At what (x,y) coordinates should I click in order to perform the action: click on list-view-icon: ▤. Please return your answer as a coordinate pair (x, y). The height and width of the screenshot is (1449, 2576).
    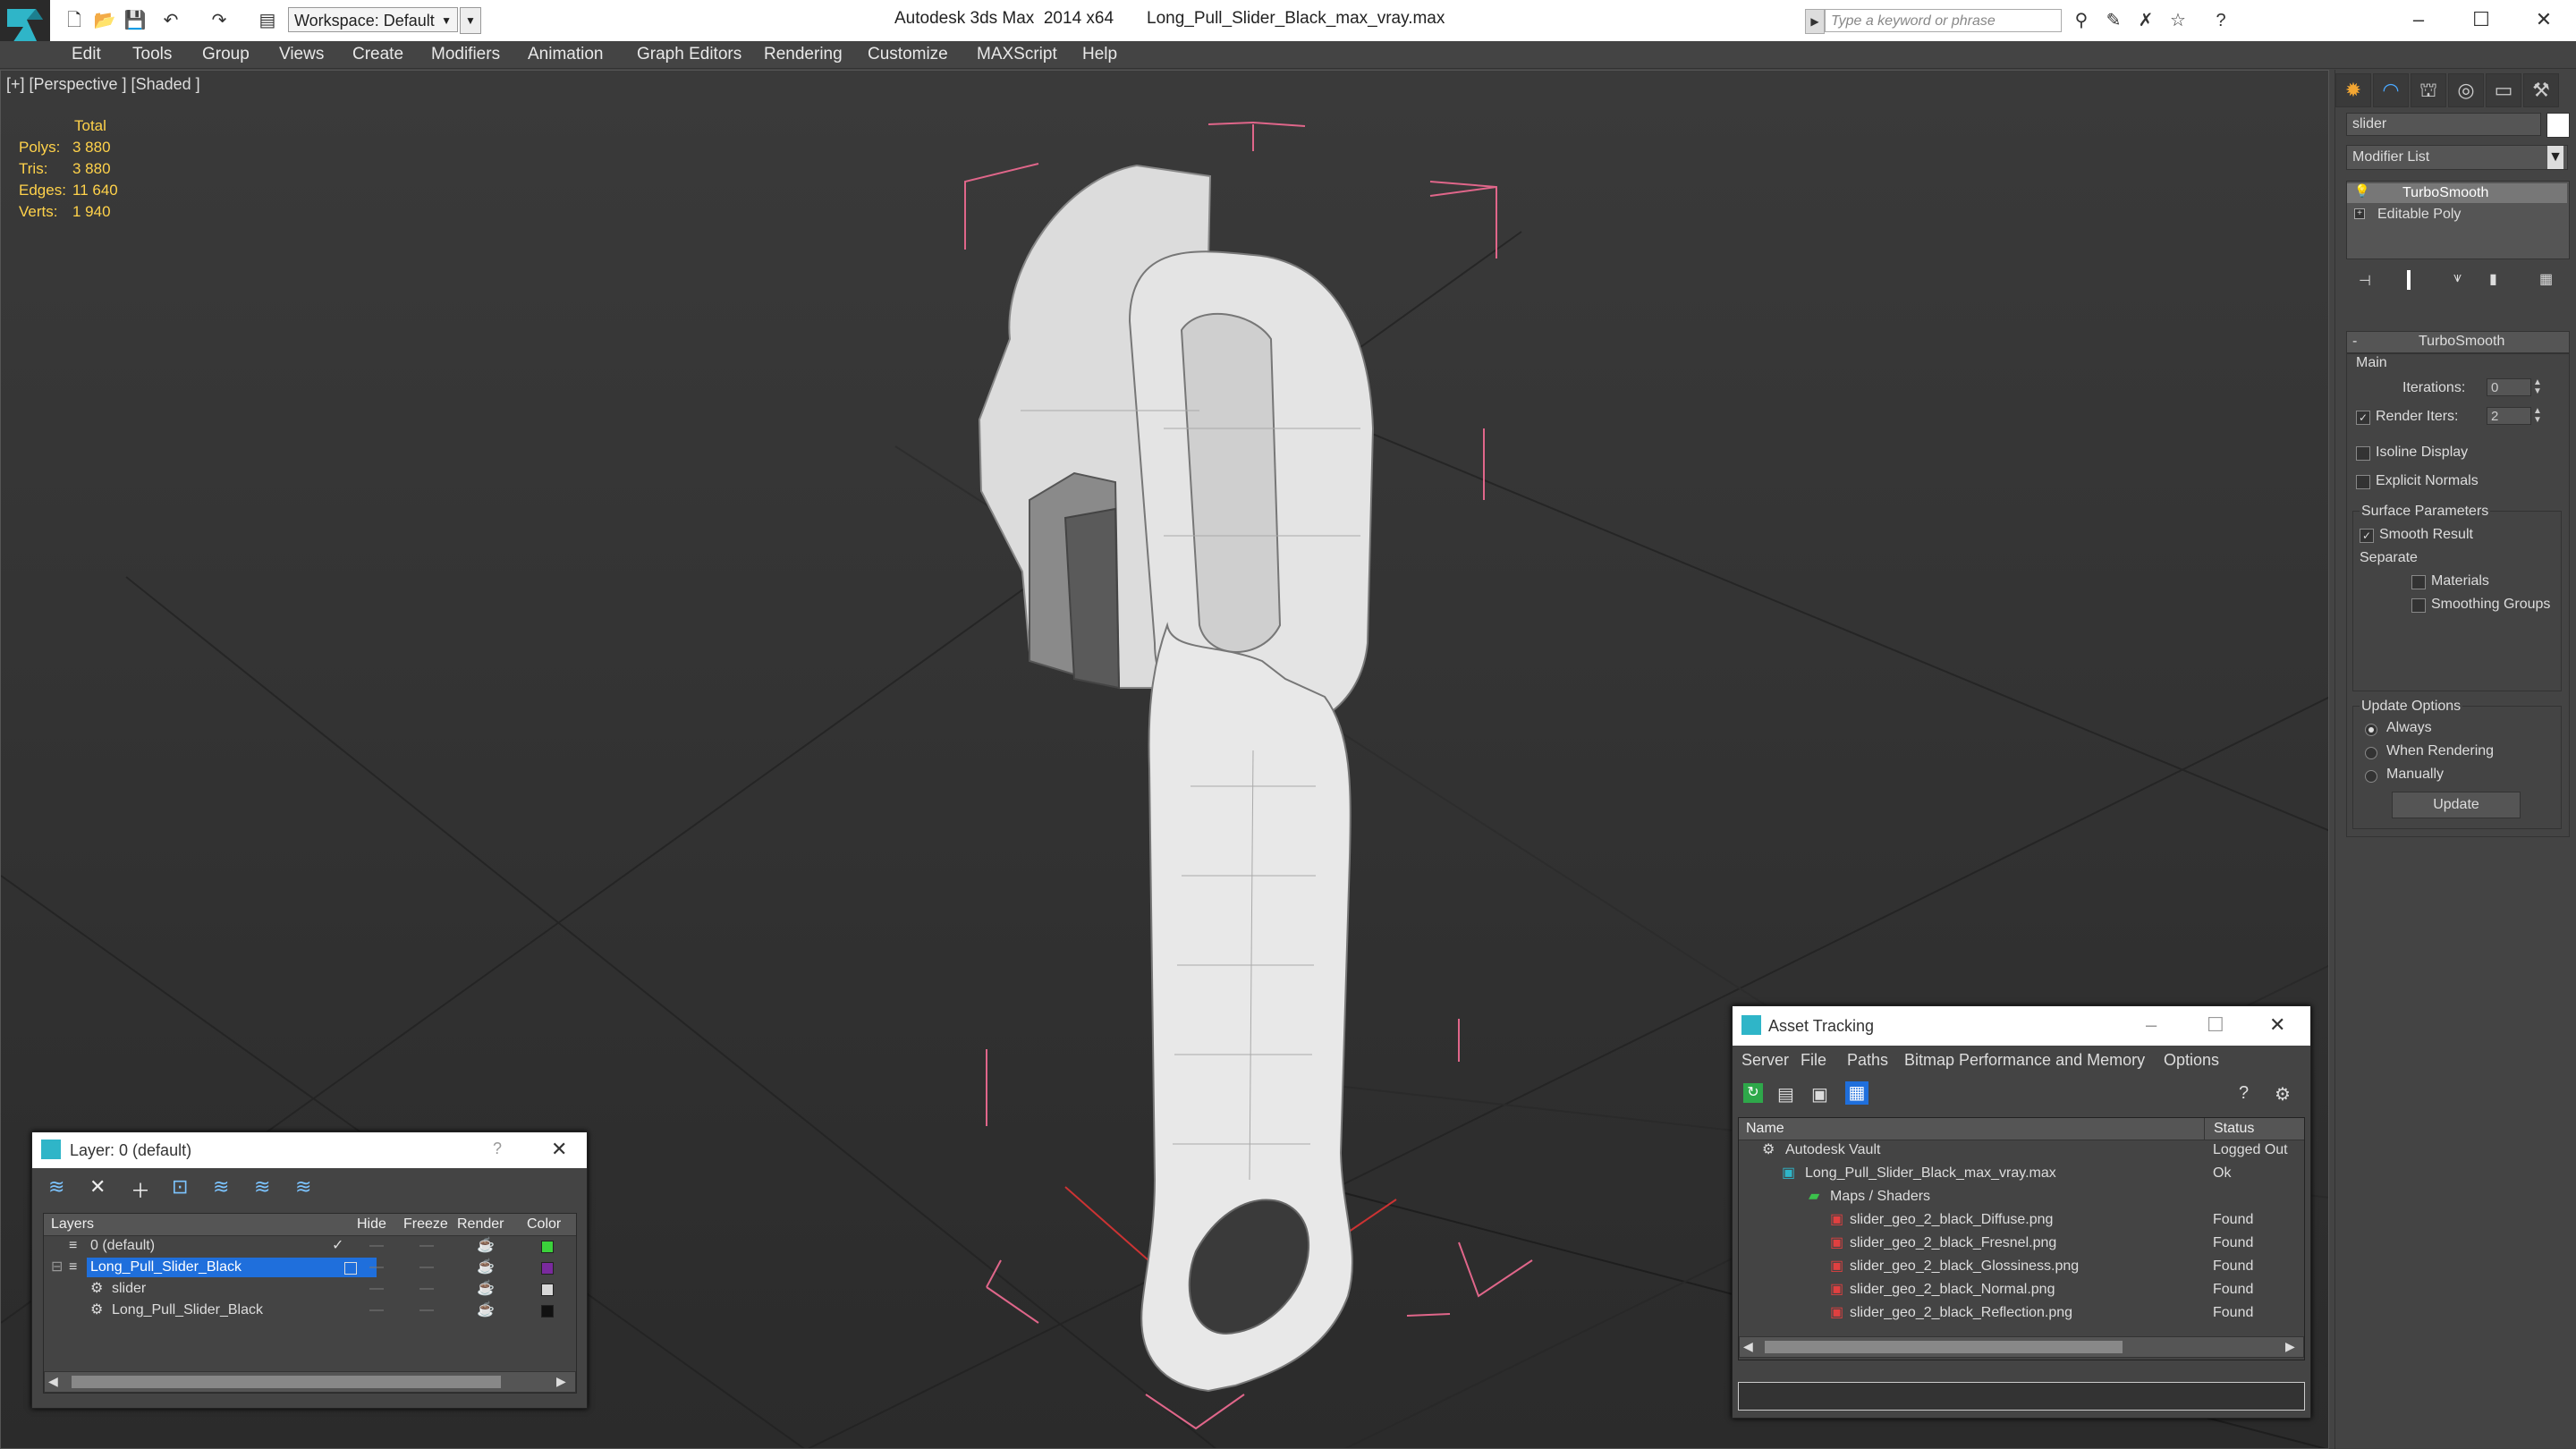
    Looking at the image, I should click on (1785, 1094).